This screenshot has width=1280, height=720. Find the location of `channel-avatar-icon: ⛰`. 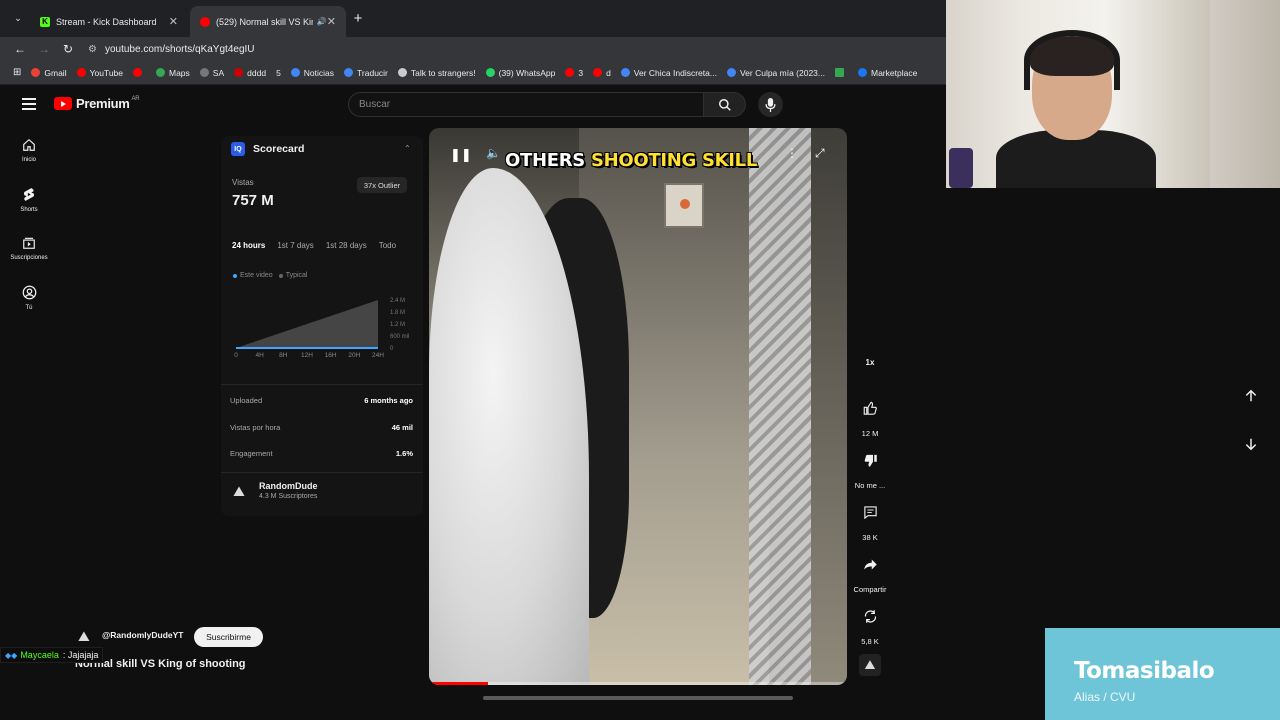

channel-avatar-icon: ⛰ is located at coordinates (84, 636).